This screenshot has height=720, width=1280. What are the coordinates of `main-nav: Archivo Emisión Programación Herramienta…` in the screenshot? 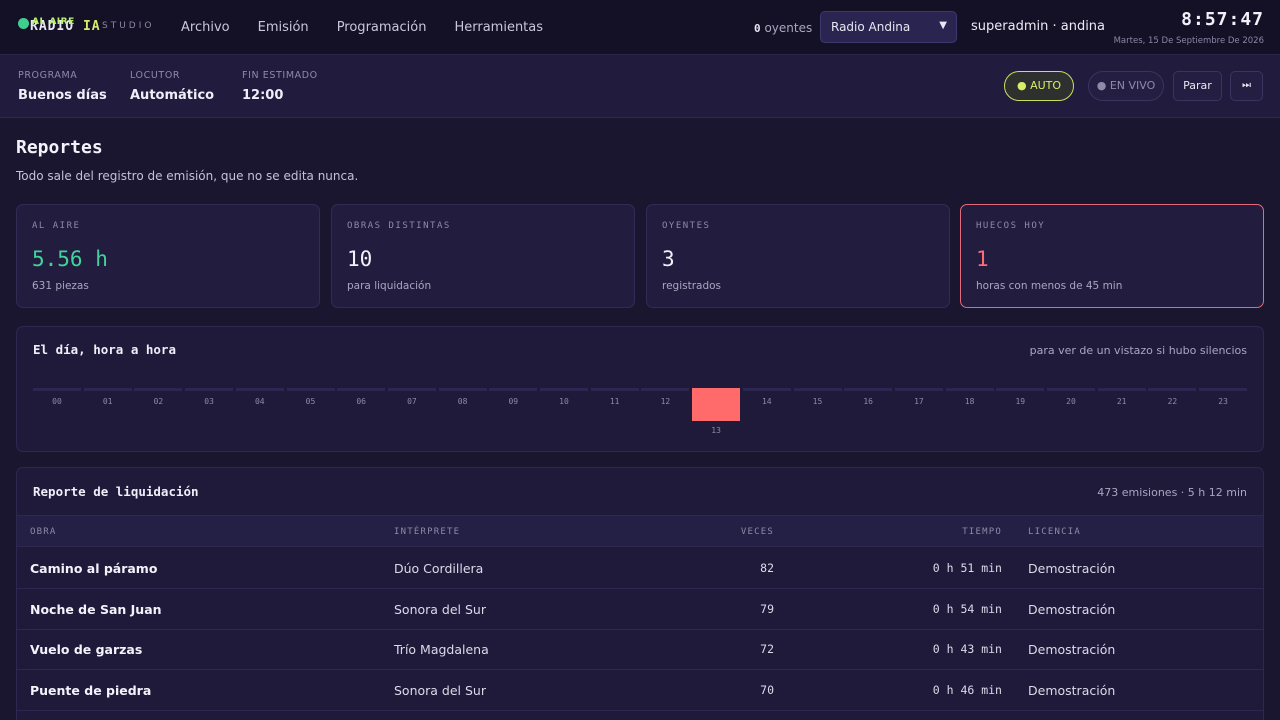 It's located at (362, 27).